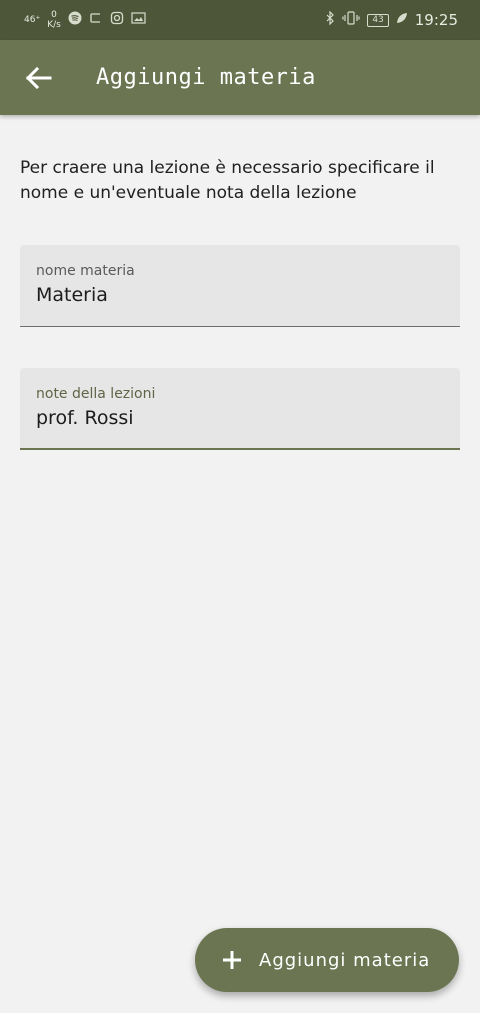 Image resolution: width=480 pixels, height=1013 pixels. I want to click on page-title: Aggiungi materia, so click(206, 77).